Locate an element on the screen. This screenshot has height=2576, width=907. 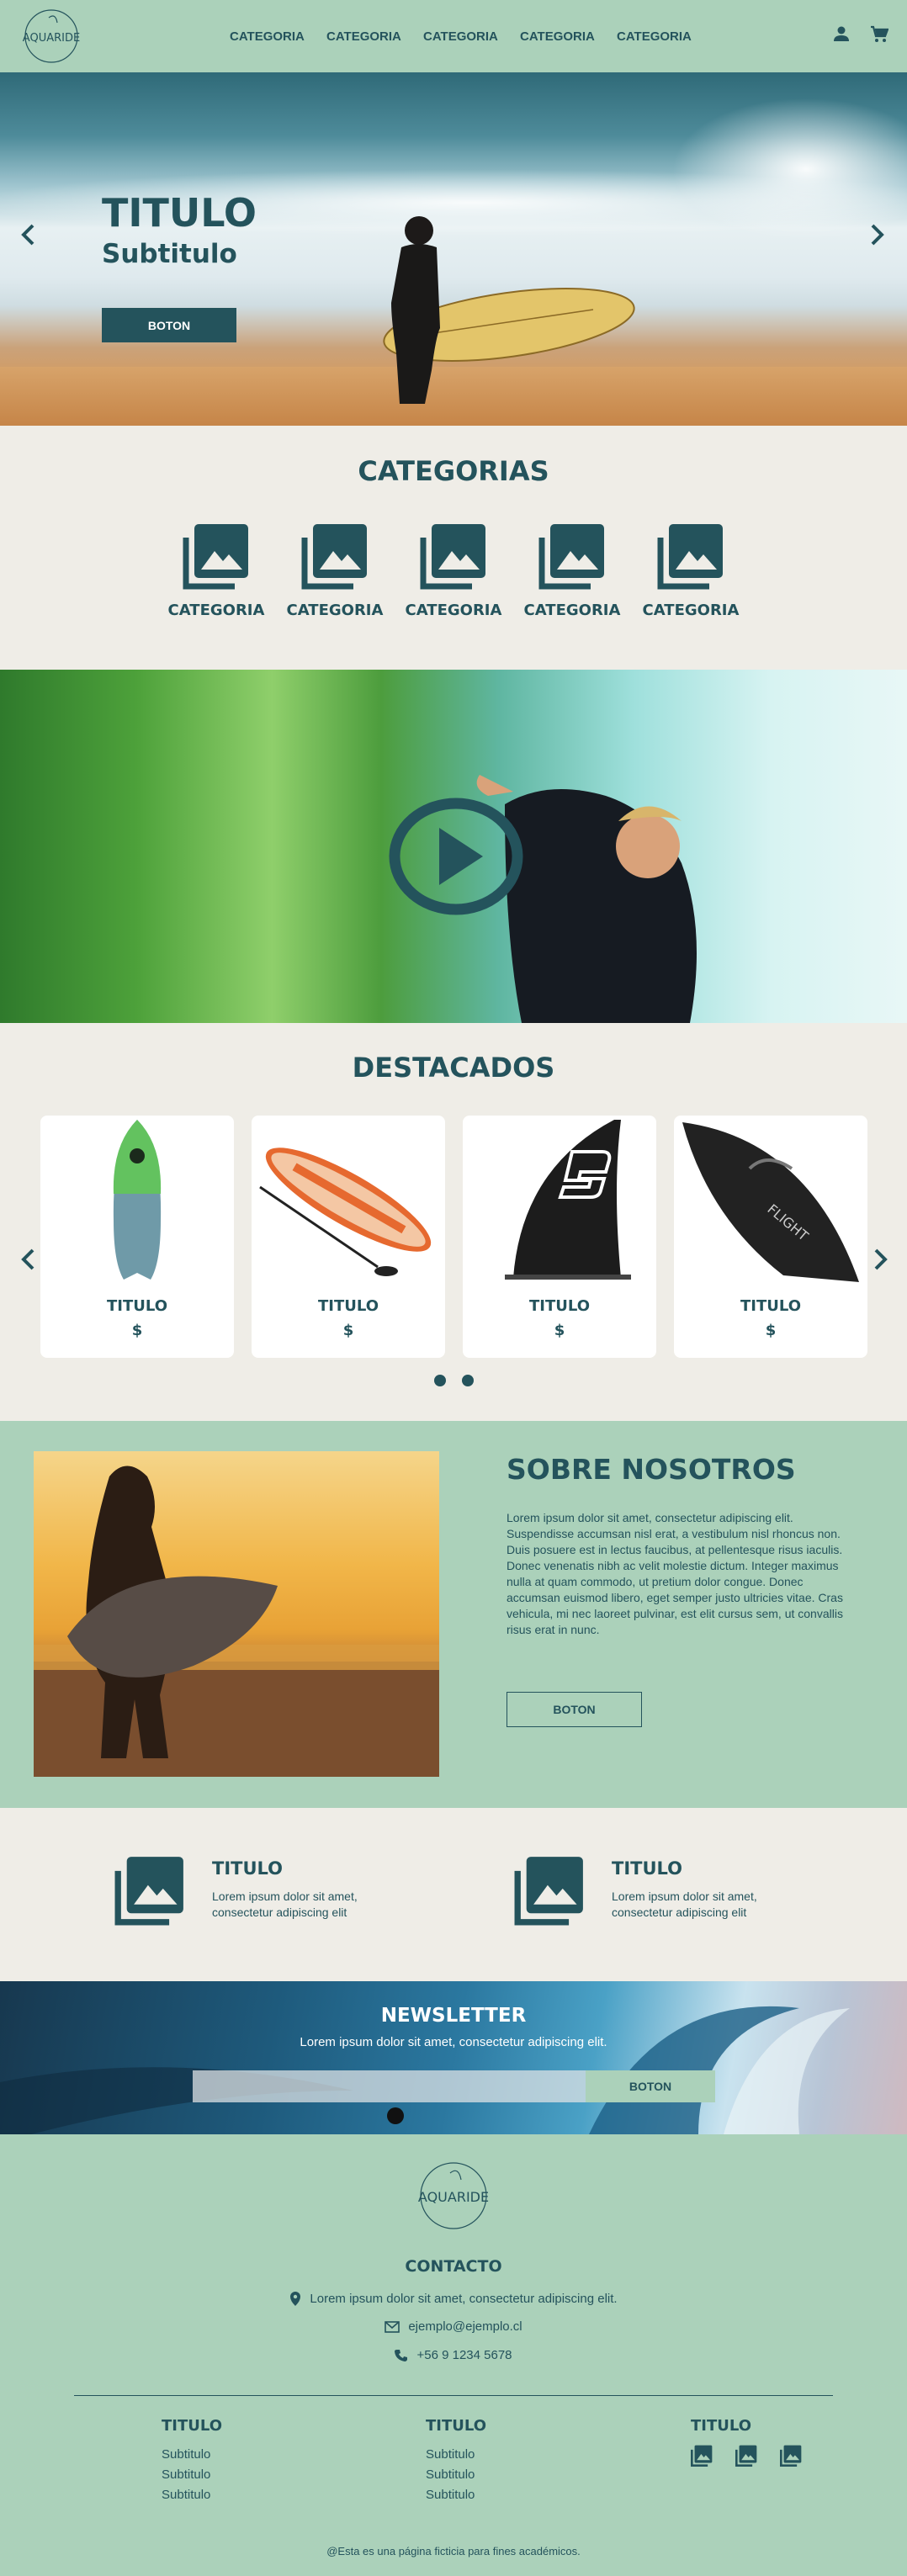
location-pin-icon is located at coordinates (295, 2299).